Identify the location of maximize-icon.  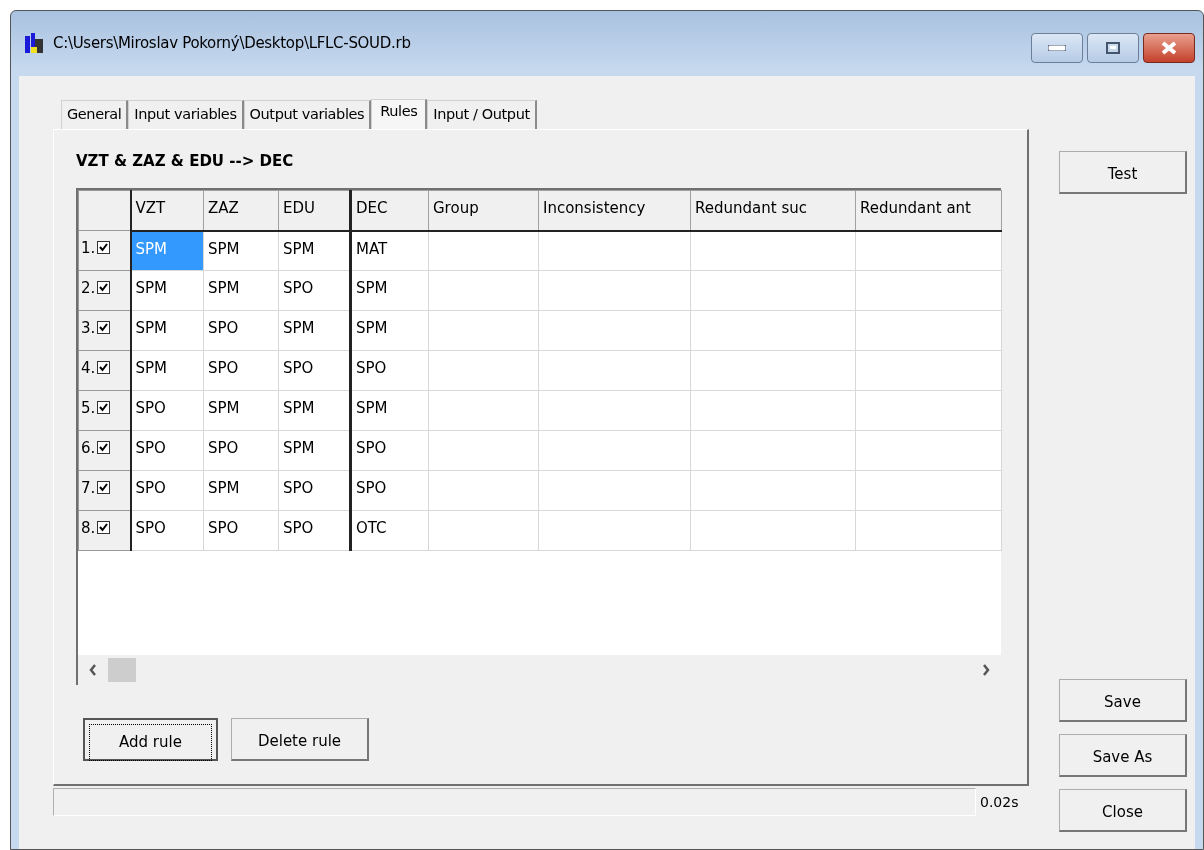
(1113, 48).